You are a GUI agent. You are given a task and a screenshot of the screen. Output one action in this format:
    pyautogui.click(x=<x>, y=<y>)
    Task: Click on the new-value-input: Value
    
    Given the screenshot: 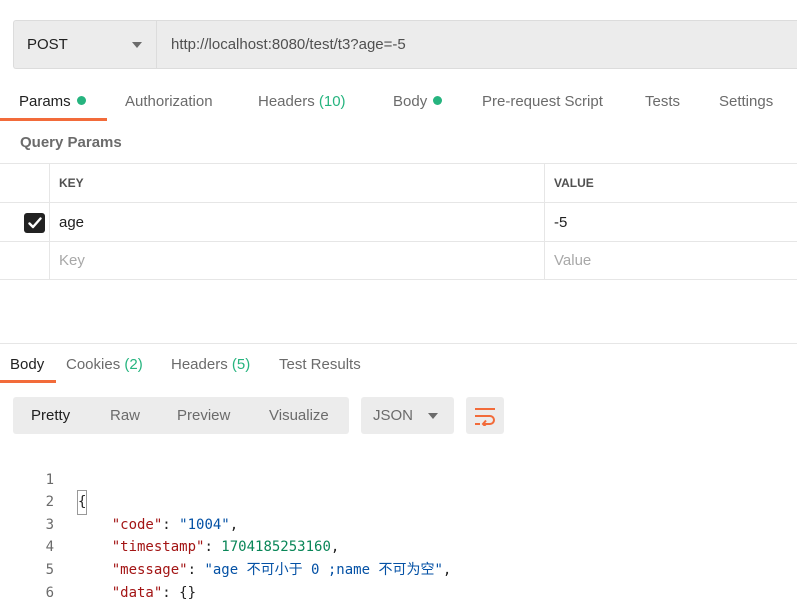 What is the action you would take?
    pyautogui.click(x=671, y=260)
    